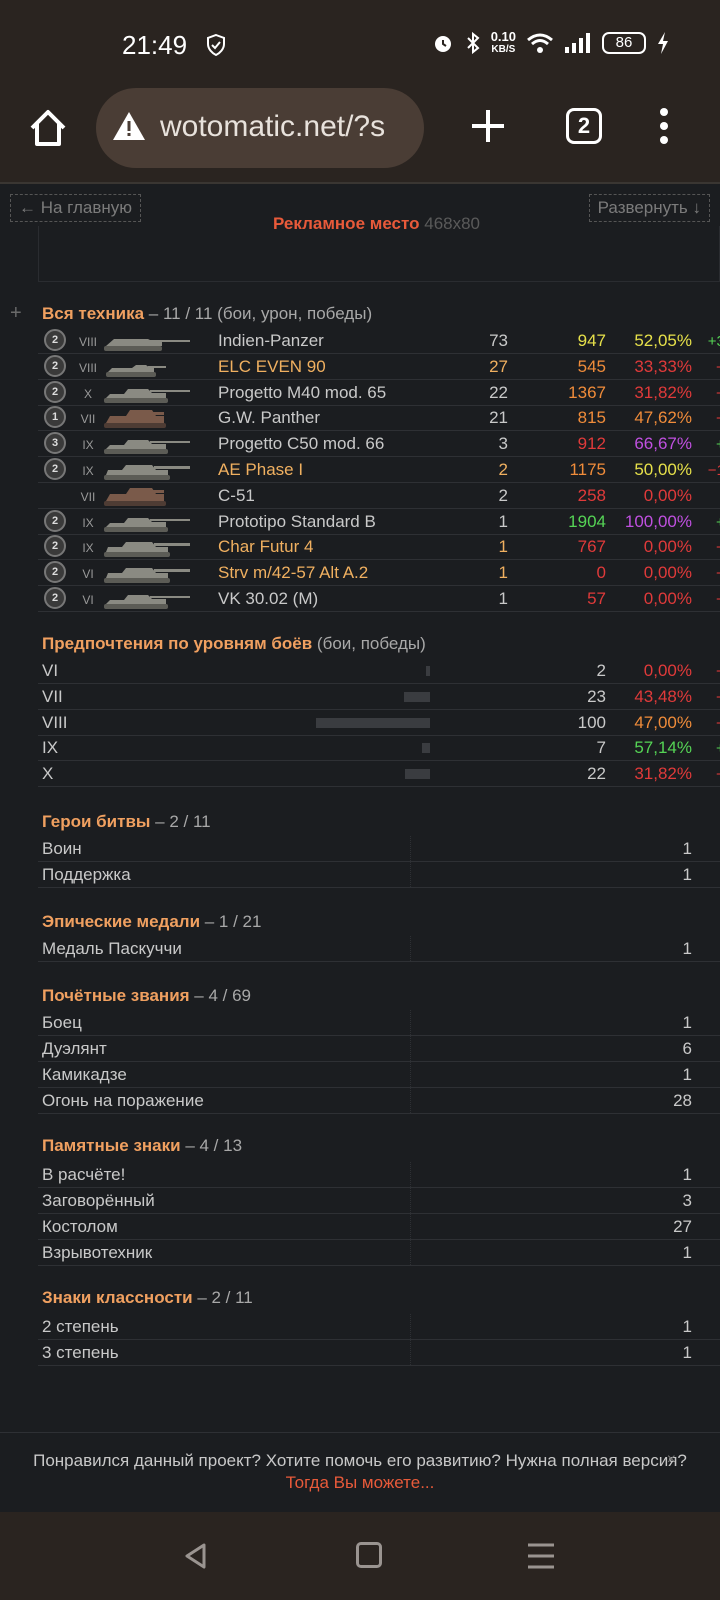 The image size is (720, 1600). I want to click on avg-damage: 912, so click(591, 444).